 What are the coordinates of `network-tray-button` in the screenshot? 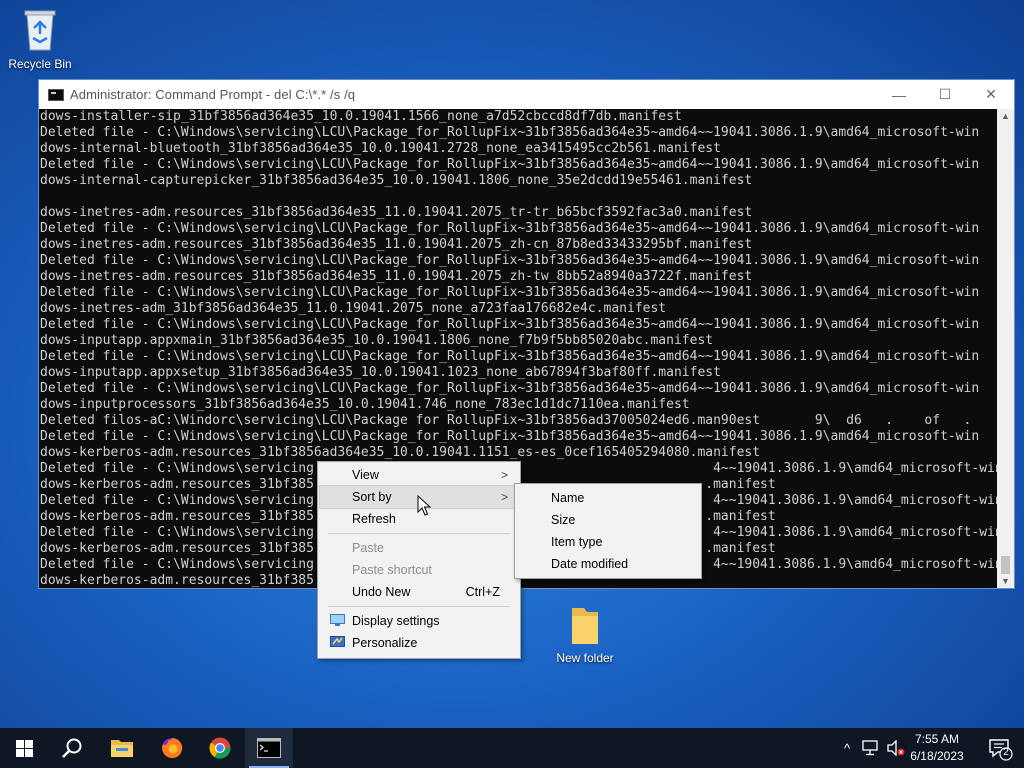 It's located at (871, 748).